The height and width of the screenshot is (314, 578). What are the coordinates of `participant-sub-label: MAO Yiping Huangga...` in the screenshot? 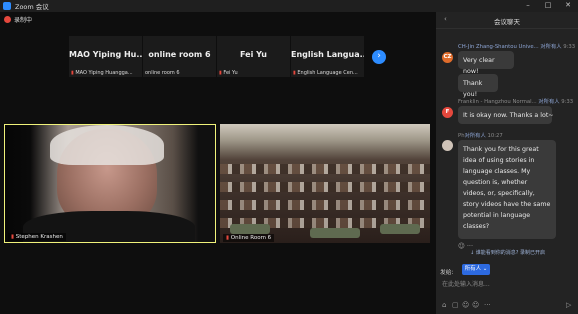 It's located at (104, 73).